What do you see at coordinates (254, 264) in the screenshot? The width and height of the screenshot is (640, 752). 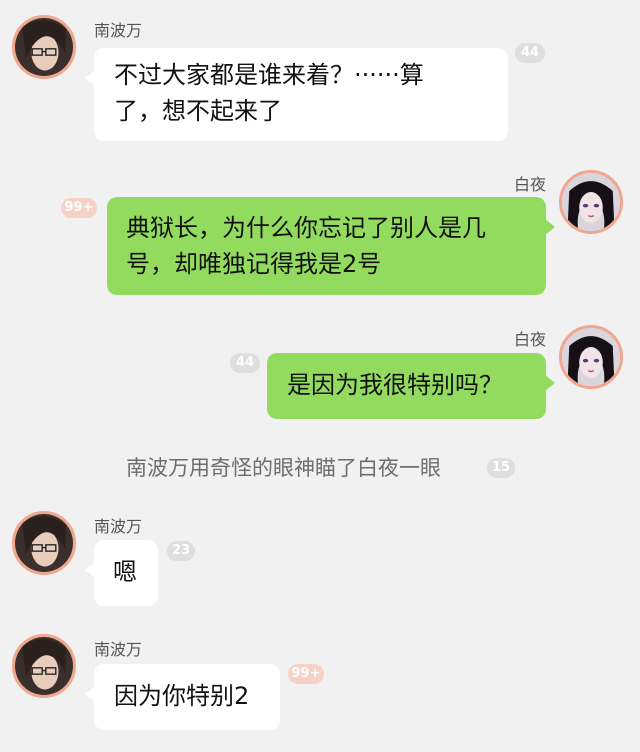 I see `message-line: 号，却唯独记得我是2号` at bounding box center [254, 264].